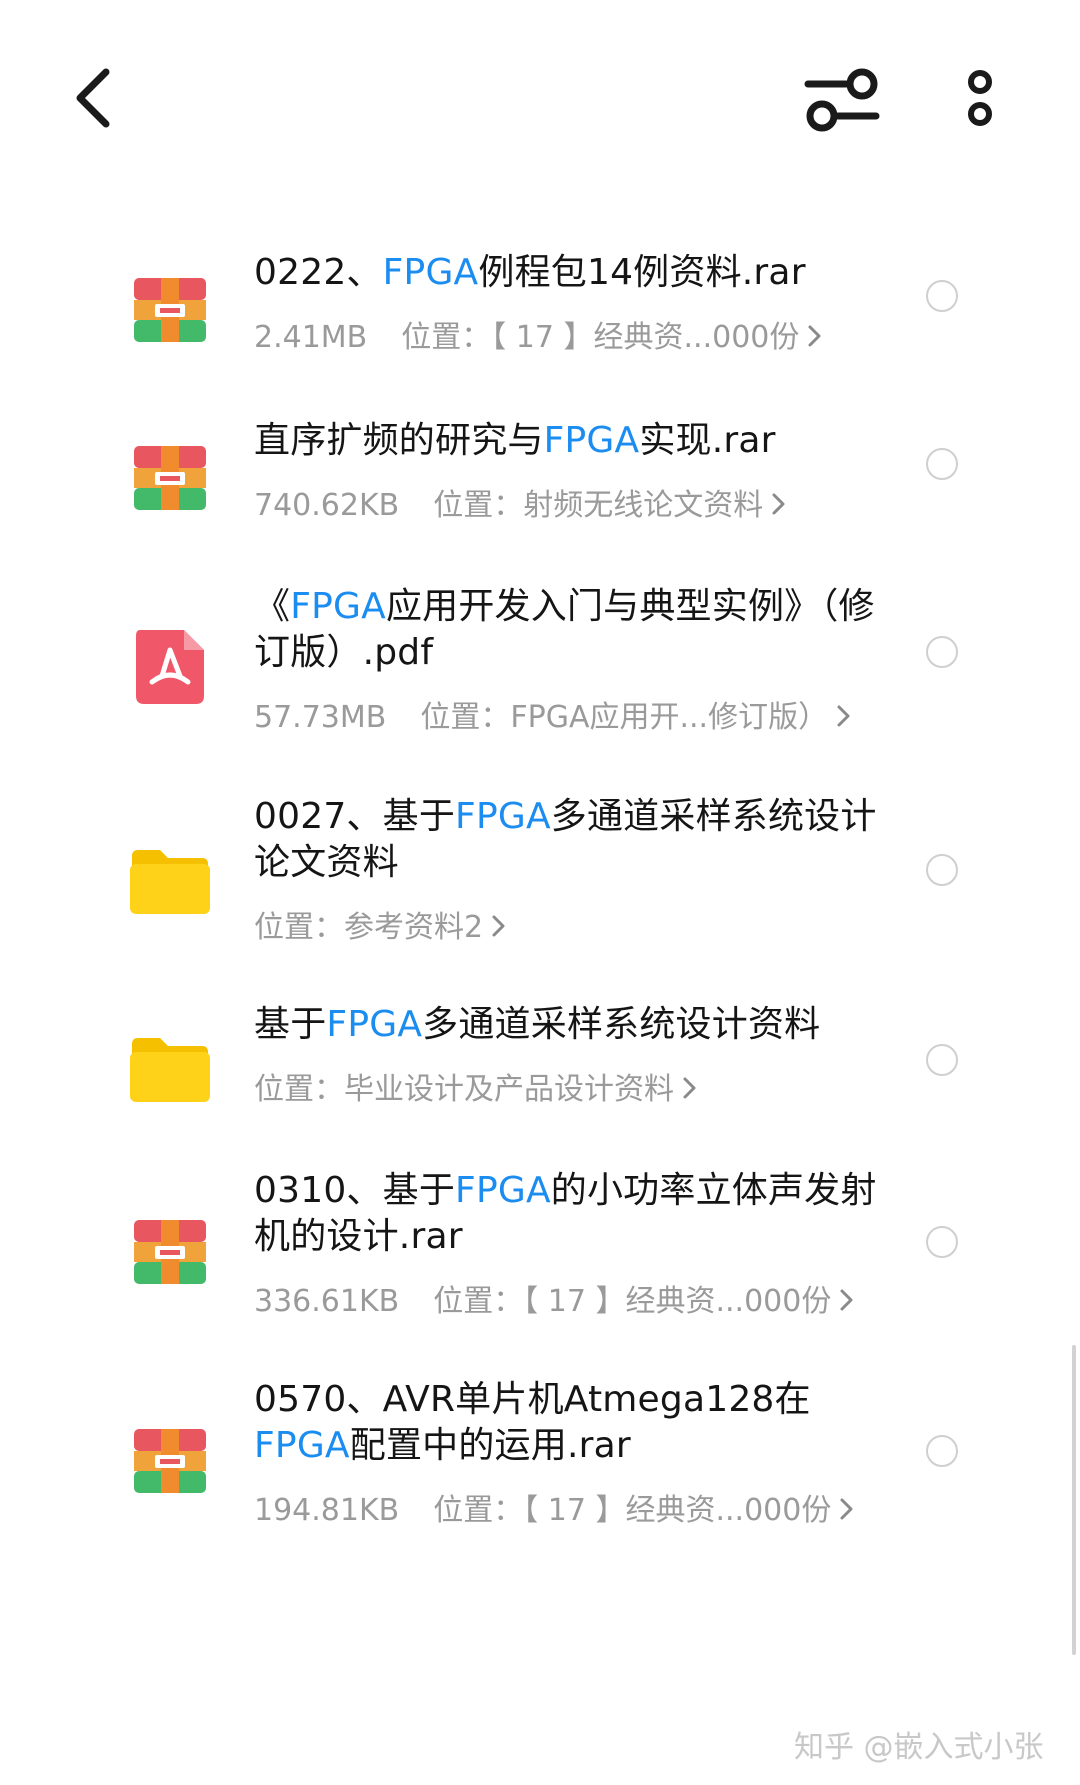 This screenshot has height=1785, width=1080. I want to click on location-path: 参考资料2, so click(414, 927).